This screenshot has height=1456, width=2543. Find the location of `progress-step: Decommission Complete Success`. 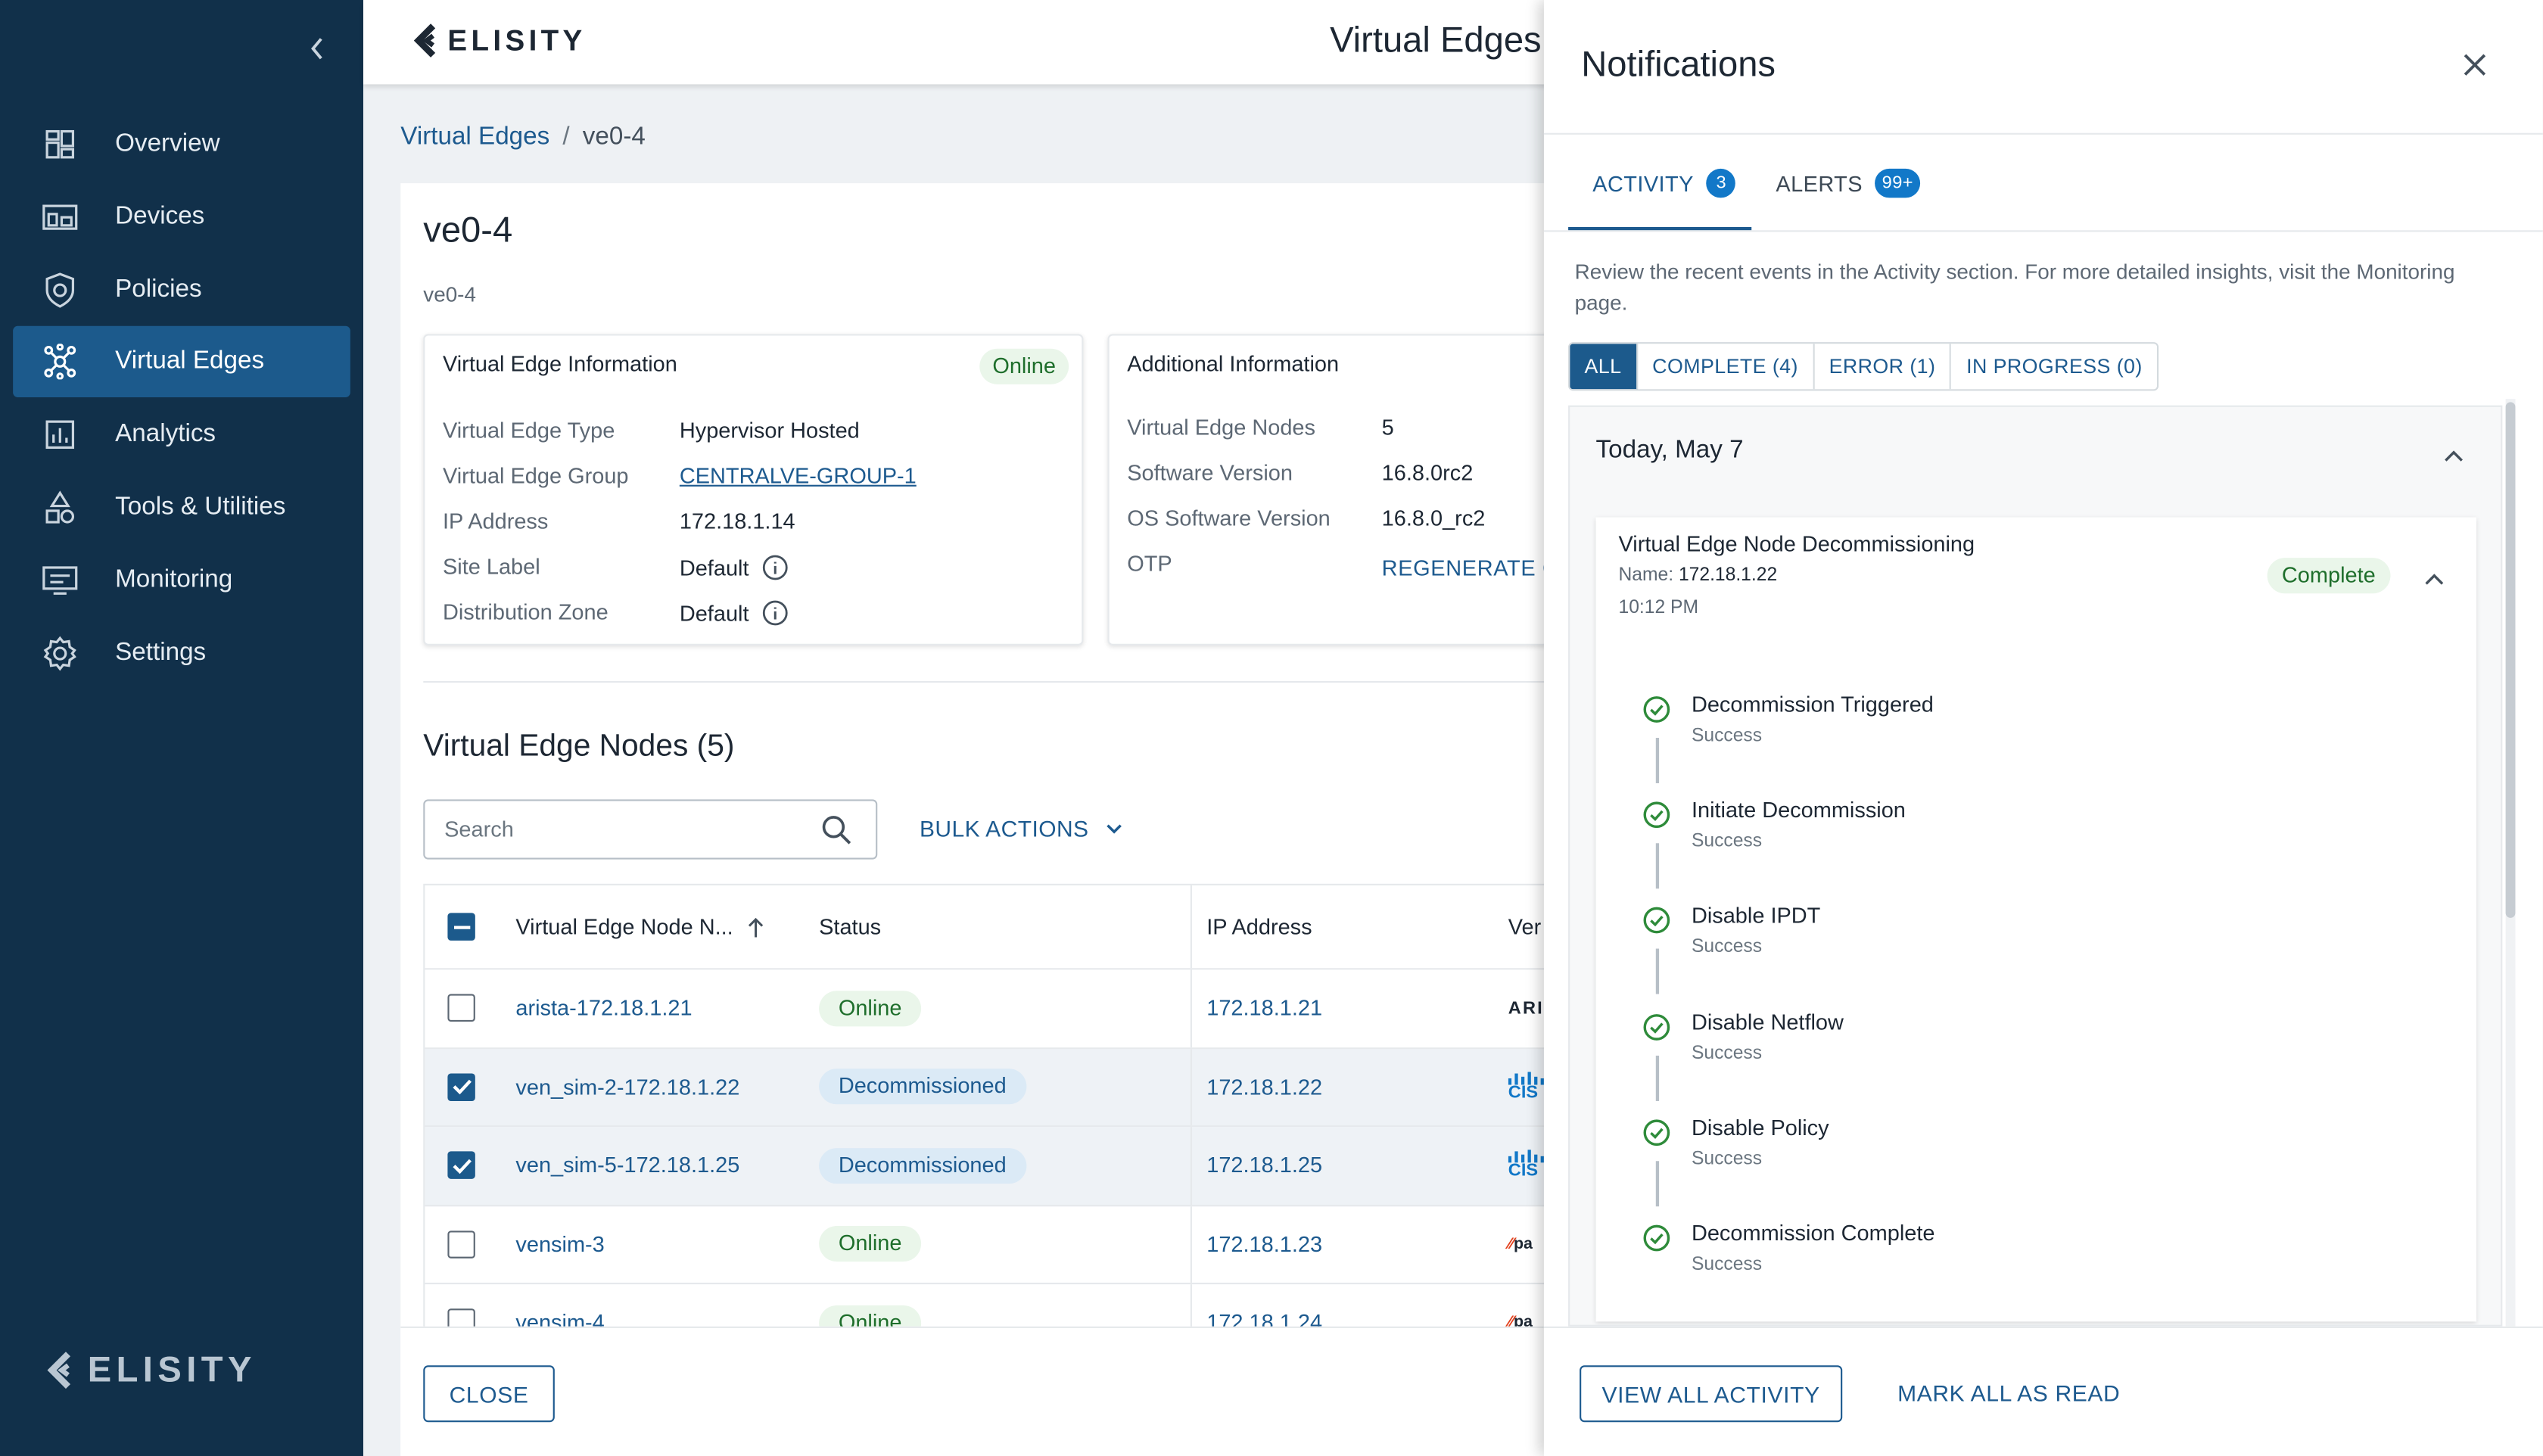

progress-step: Decommission Complete Success is located at coordinates (1967, 1253).